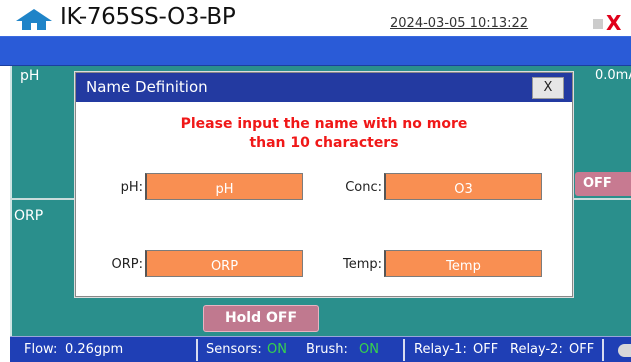 The height and width of the screenshot is (362, 631). I want to click on dialog-close-button: X, so click(548, 88).